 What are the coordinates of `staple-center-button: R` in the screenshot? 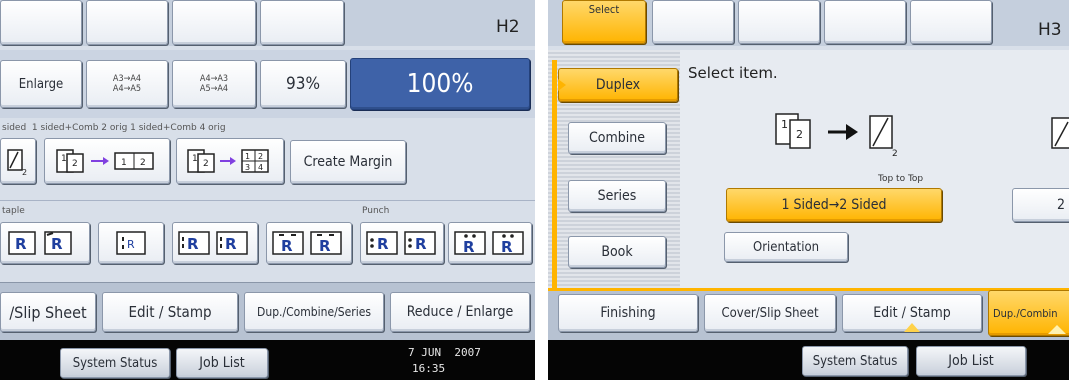 It's located at (131, 243).